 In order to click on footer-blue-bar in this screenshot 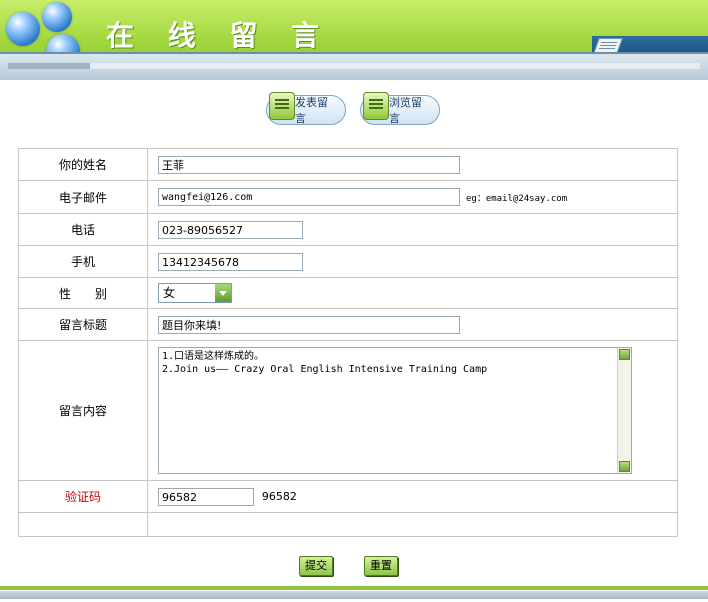, I will do `click(354, 595)`.